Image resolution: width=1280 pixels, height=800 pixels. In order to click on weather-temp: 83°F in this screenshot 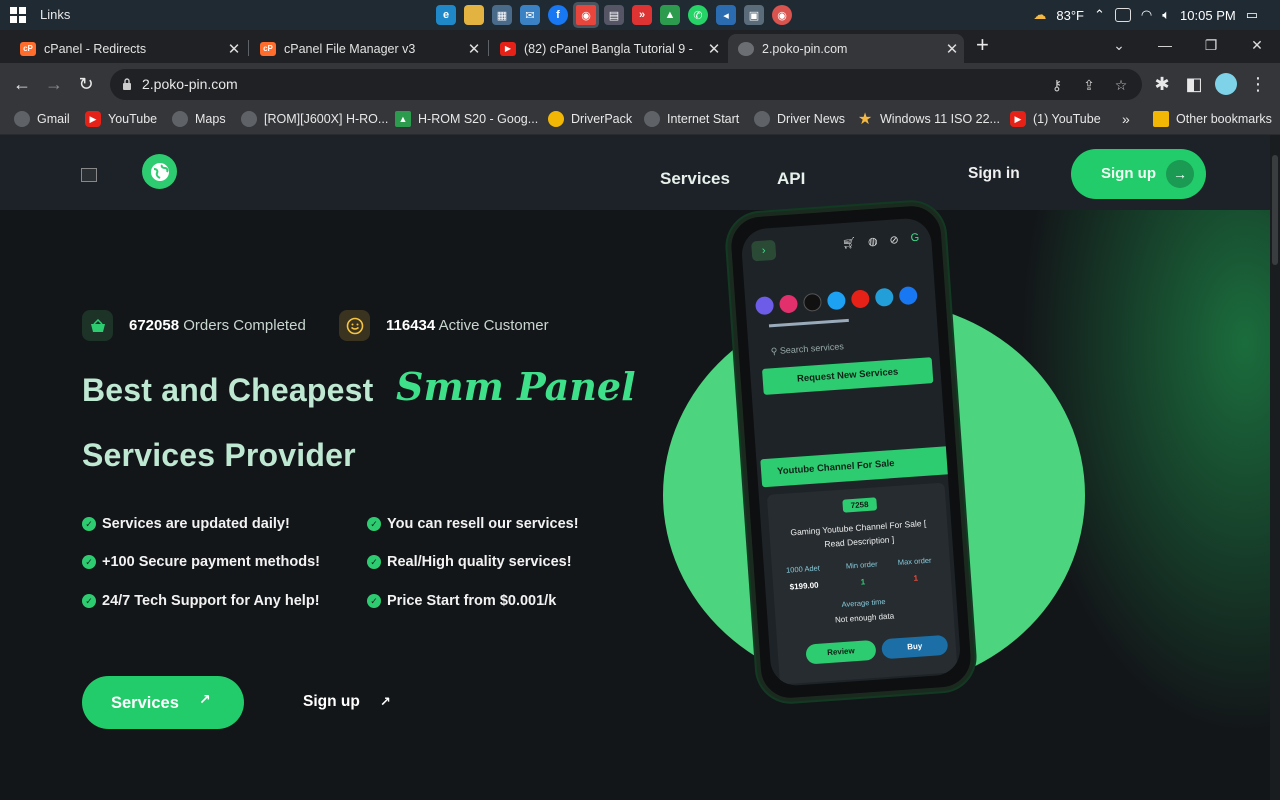, I will do `click(1070, 15)`.